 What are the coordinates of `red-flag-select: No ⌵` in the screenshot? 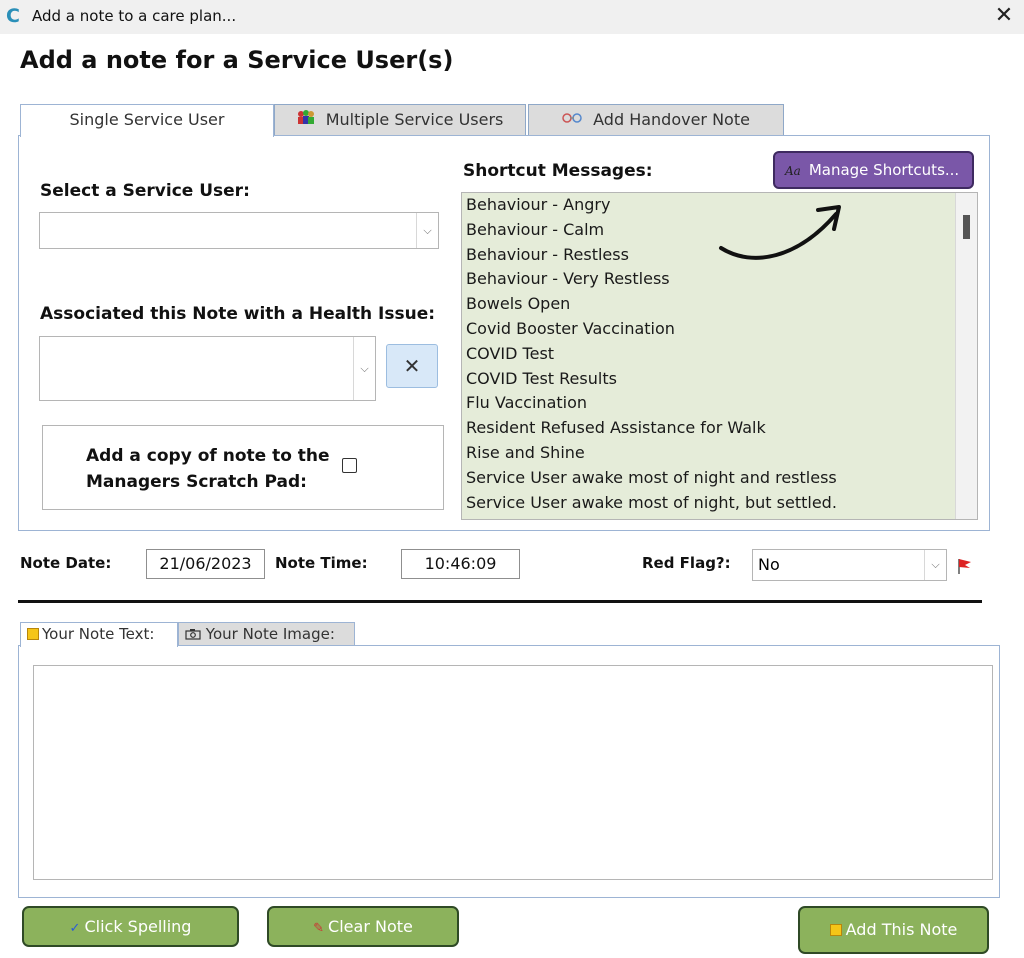 It's located at (849, 565).